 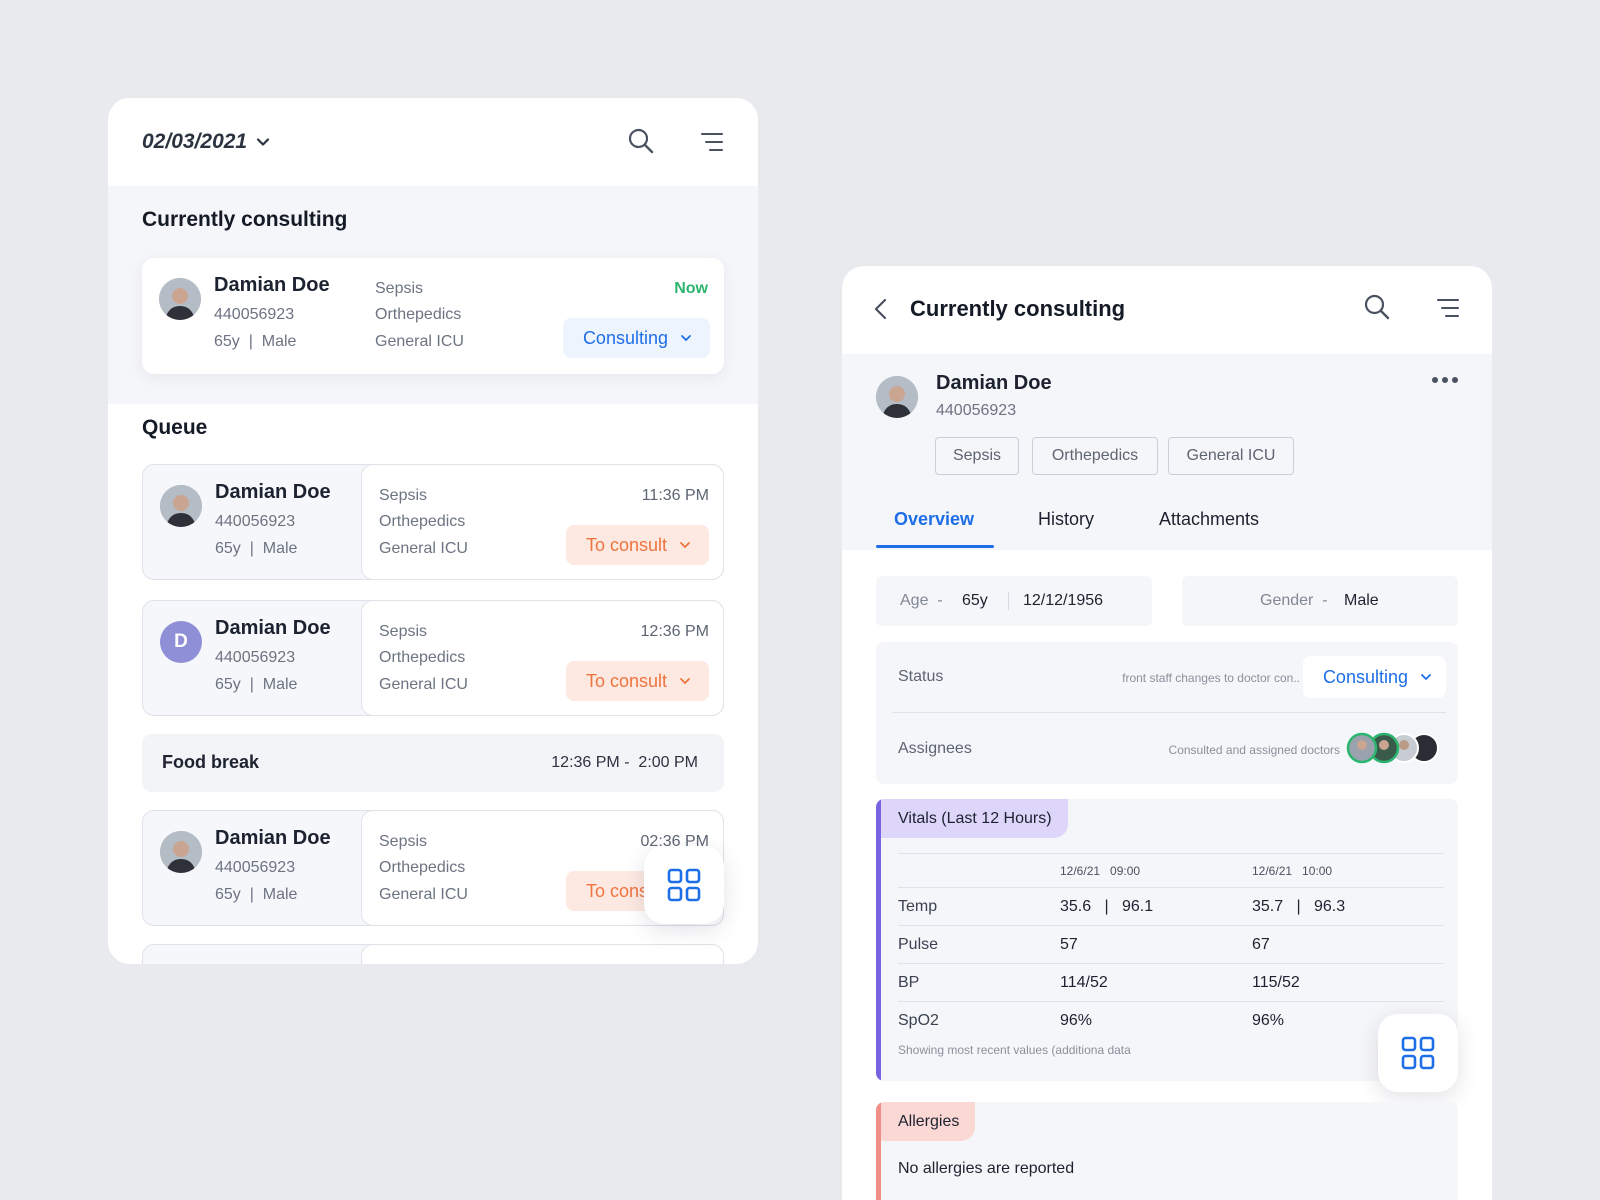 I want to click on queue-card, so click(x=433, y=954).